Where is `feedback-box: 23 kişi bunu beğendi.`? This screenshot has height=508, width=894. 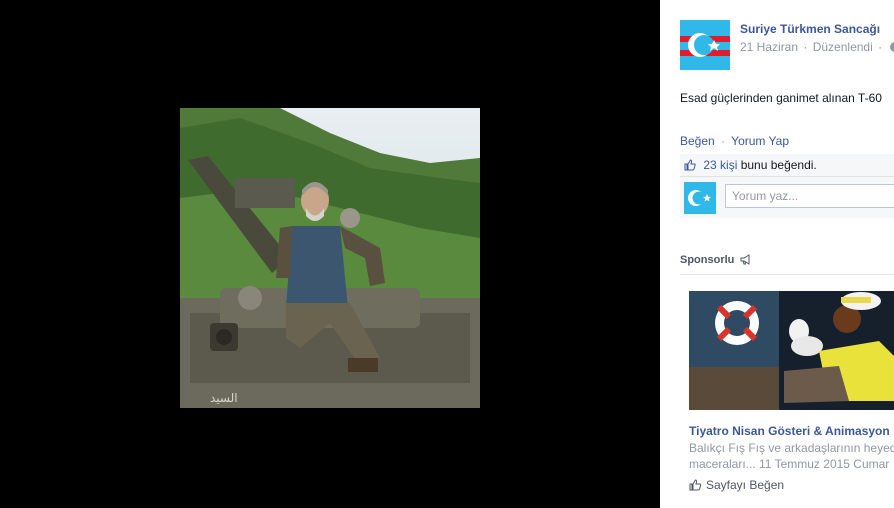 feedback-box: 23 kişi bunu beğendi. is located at coordinates (787, 186).